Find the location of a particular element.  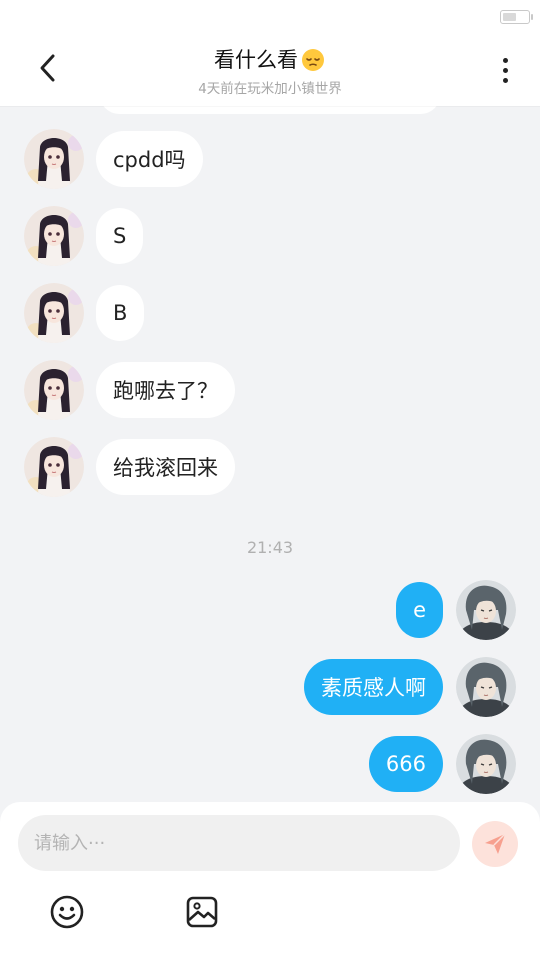

message-row-outgoing: 素质感人啊 is located at coordinates (270, 687).